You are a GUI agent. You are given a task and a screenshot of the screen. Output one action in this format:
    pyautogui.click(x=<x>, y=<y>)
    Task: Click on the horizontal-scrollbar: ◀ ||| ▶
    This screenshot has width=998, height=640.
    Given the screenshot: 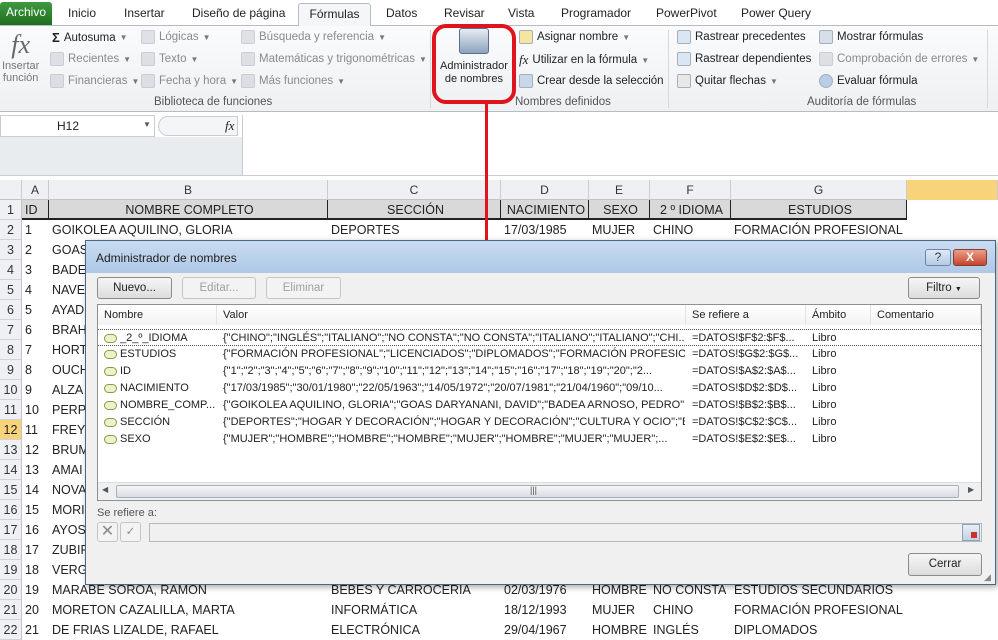 What is the action you would take?
    pyautogui.click(x=539, y=491)
    